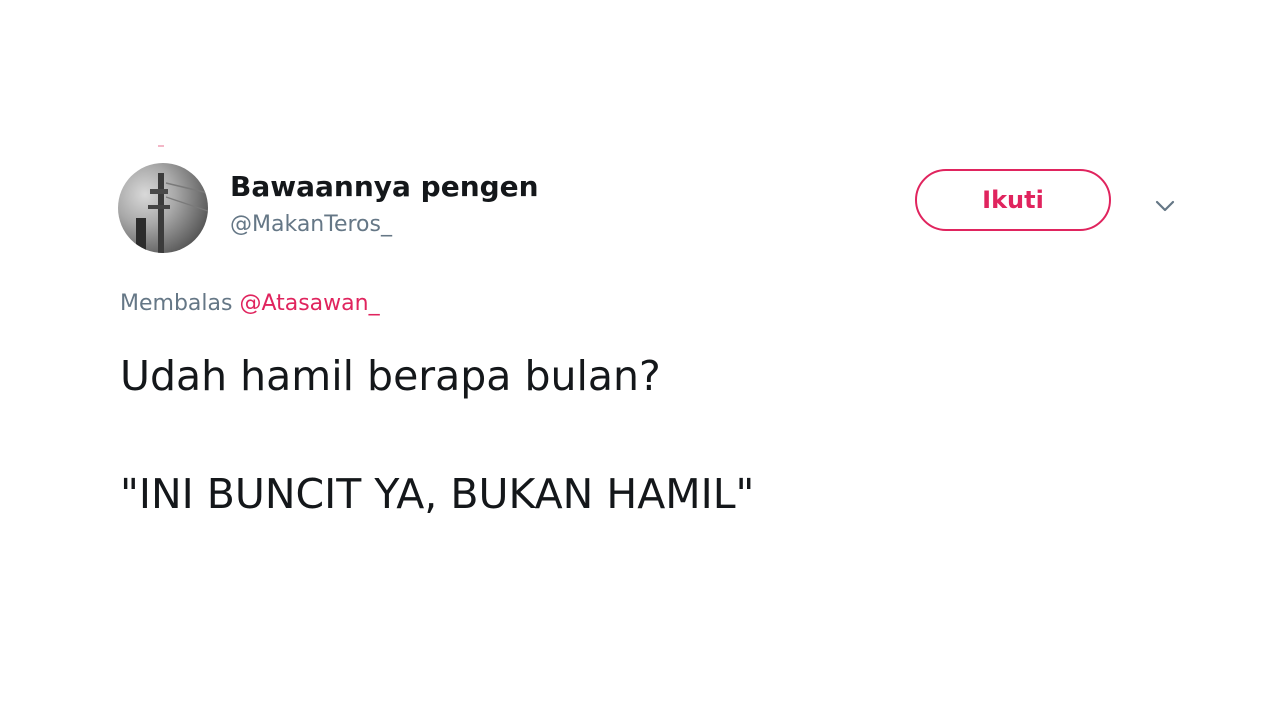 This screenshot has width=1280, height=720. I want to click on reply-context: Membalas @Atasawan_, so click(250, 303).